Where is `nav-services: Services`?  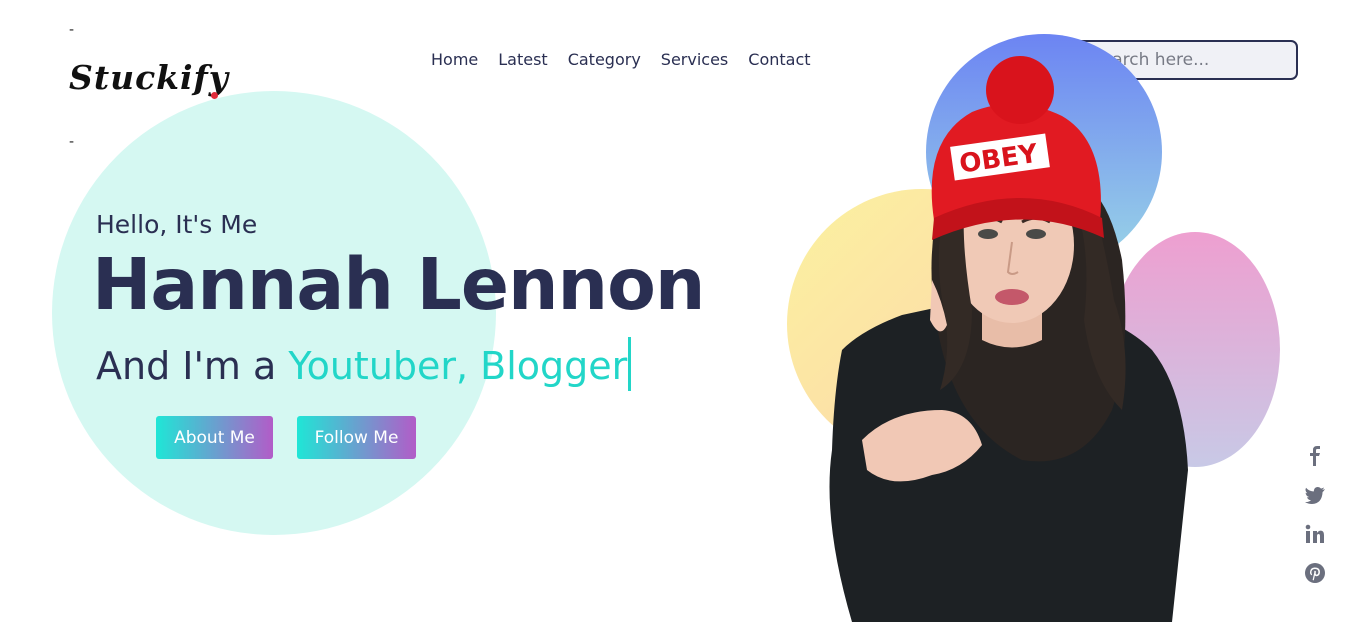 nav-services: Services is located at coordinates (694, 59).